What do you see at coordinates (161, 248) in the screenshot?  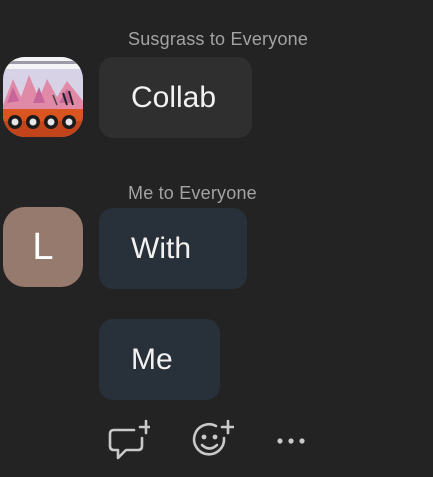 I see `message-text: With` at bounding box center [161, 248].